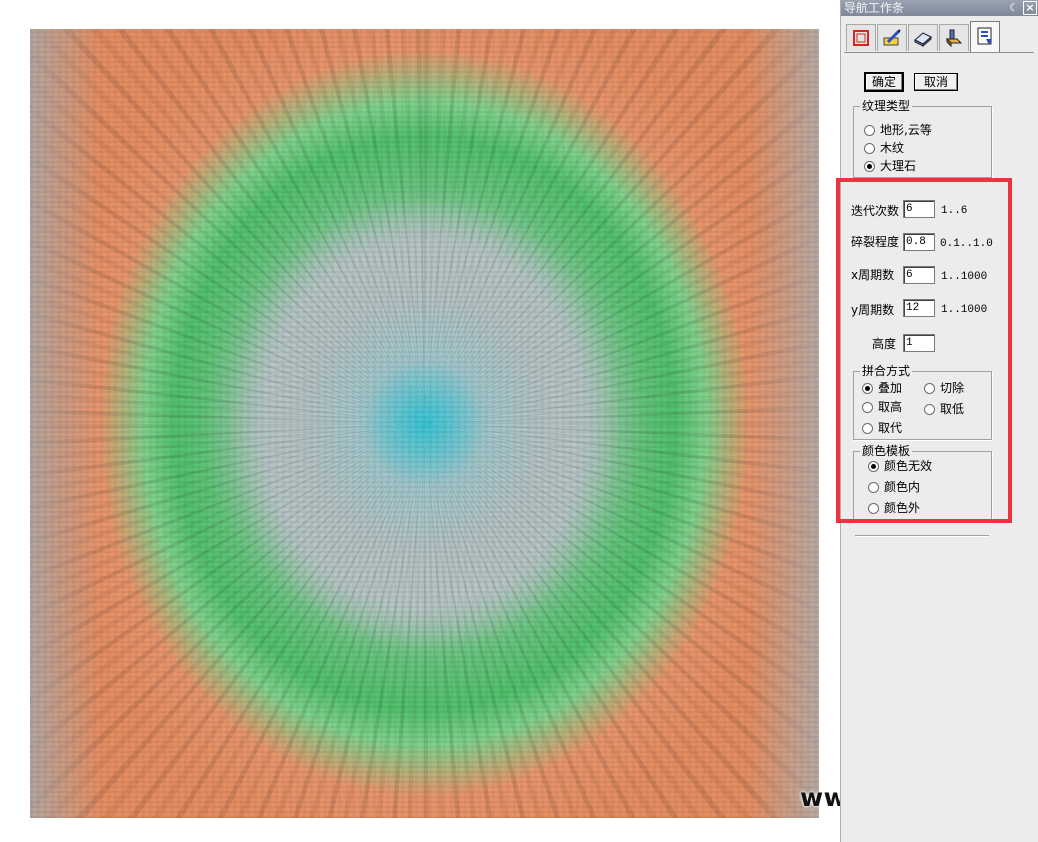  I want to click on blend-option-min: 取低, so click(944, 409).